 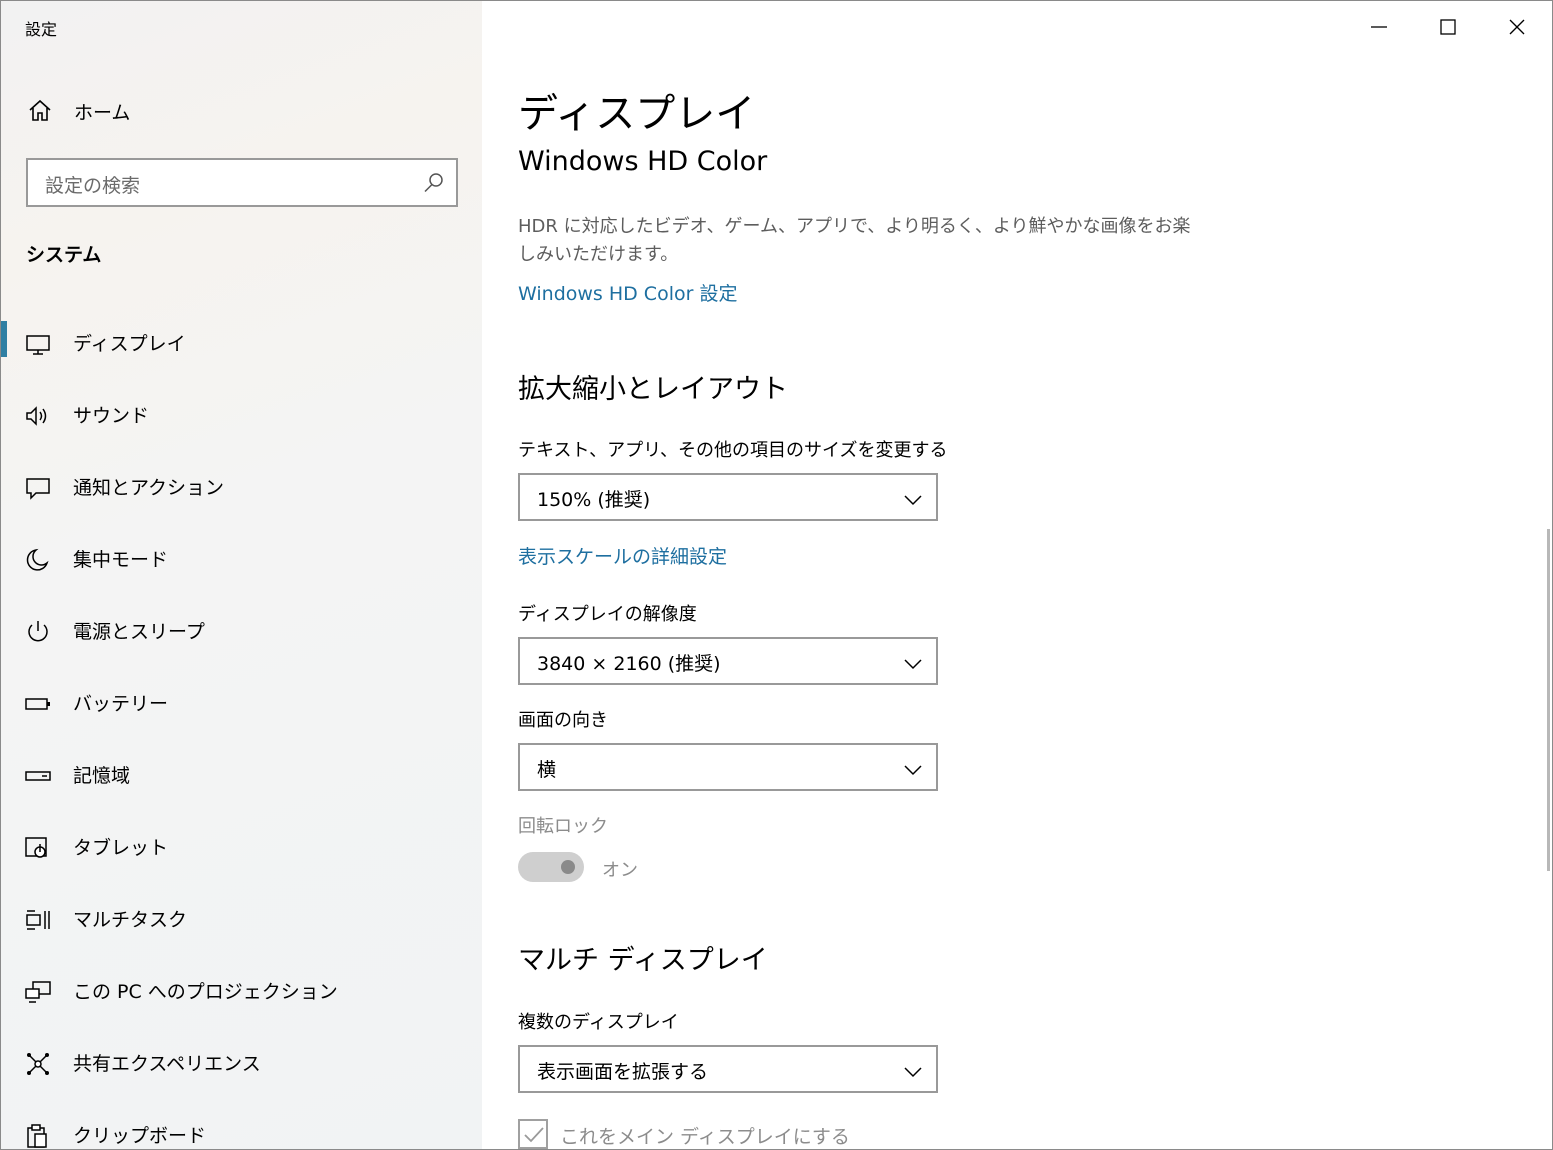 I want to click on battery-icon, so click(x=38, y=704).